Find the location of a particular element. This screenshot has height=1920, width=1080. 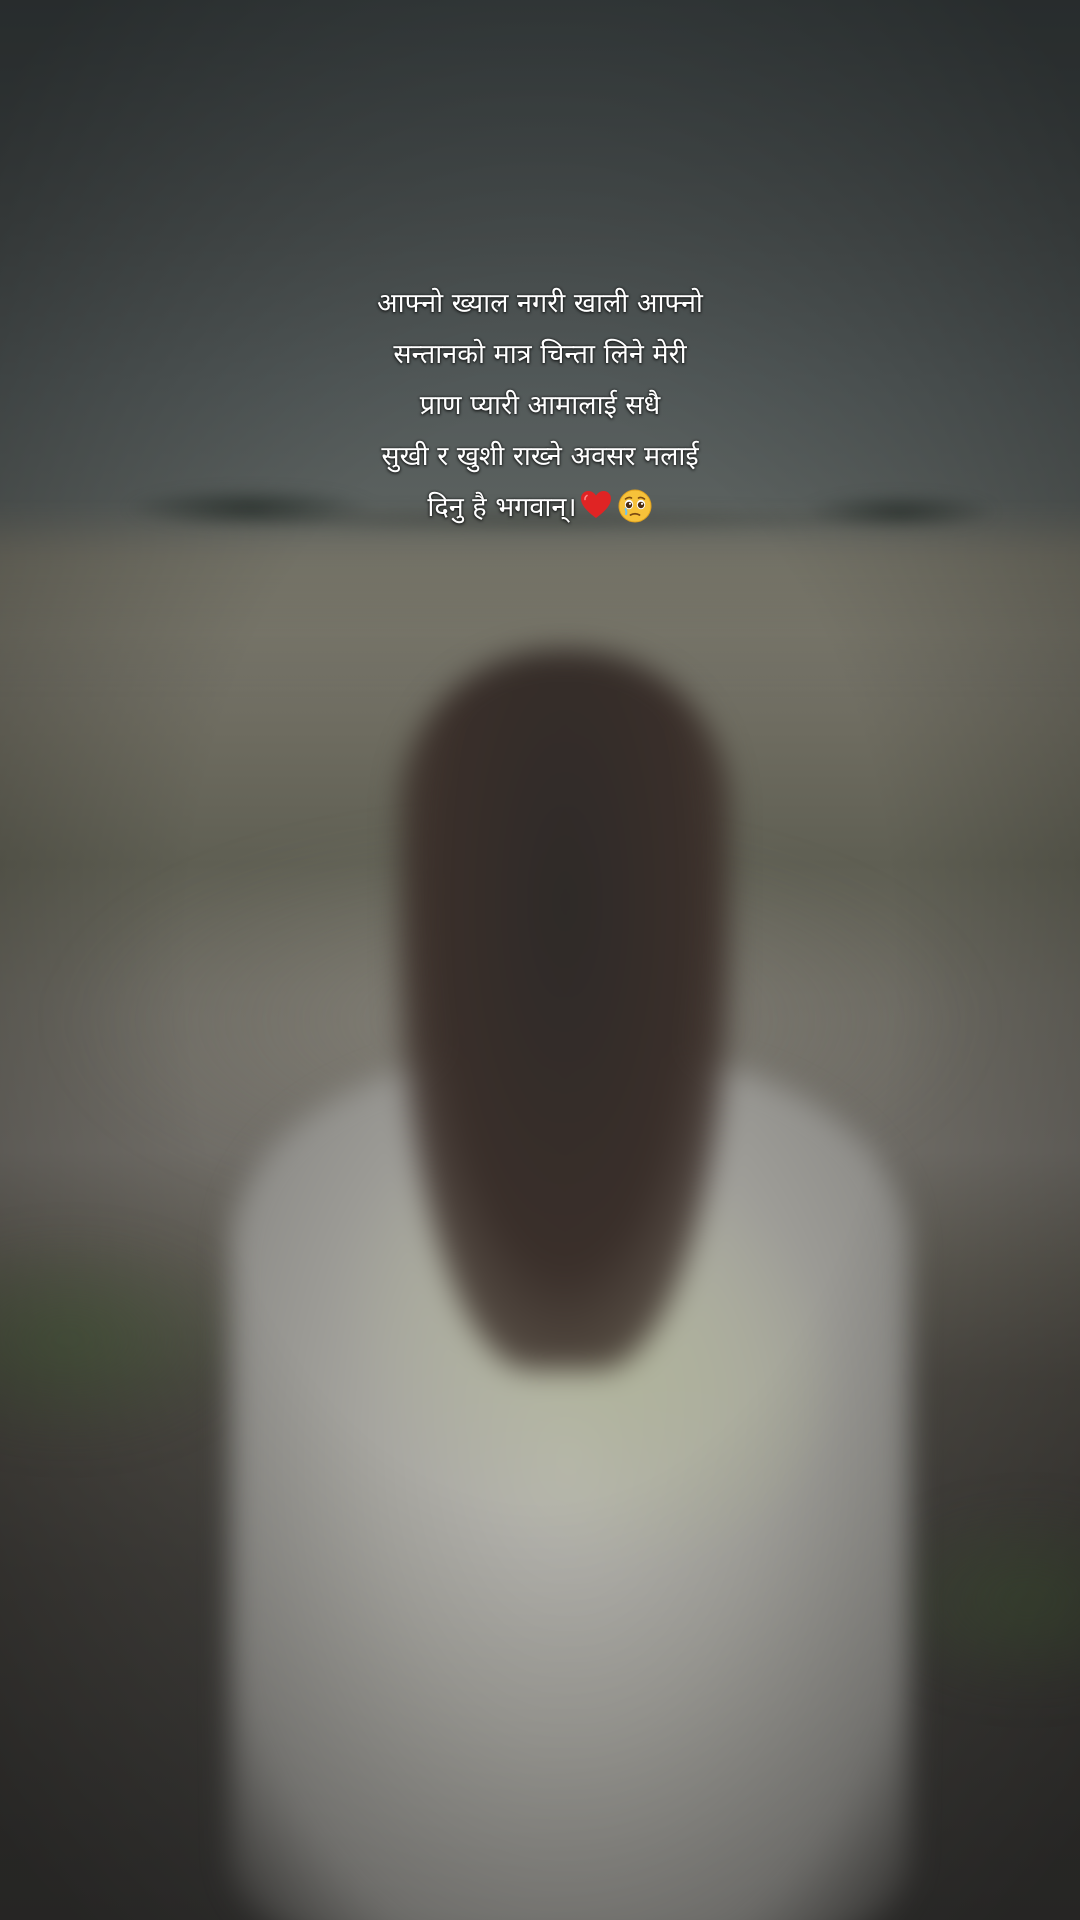

caption-line-5: दिनु है भगवान्। is located at coordinates (502, 507).